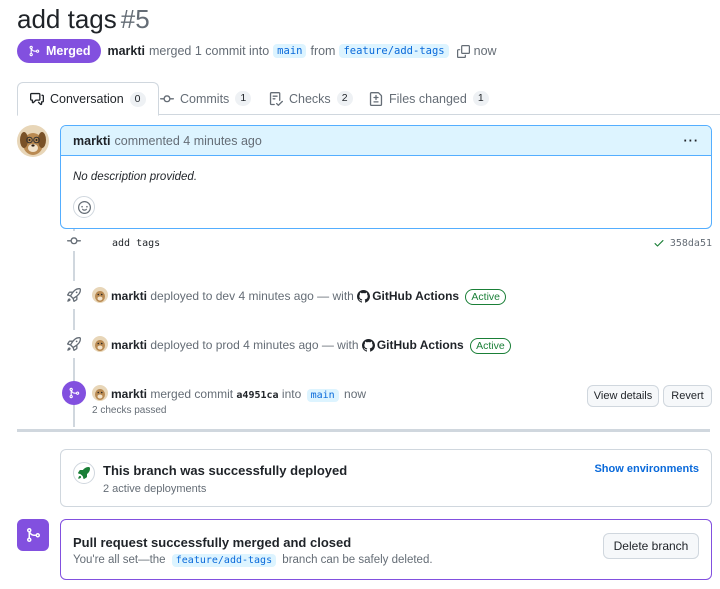 The image size is (720, 589). Describe the element at coordinates (129, 410) in the screenshot. I see `checks-passed-text: 2 checks passed` at that location.